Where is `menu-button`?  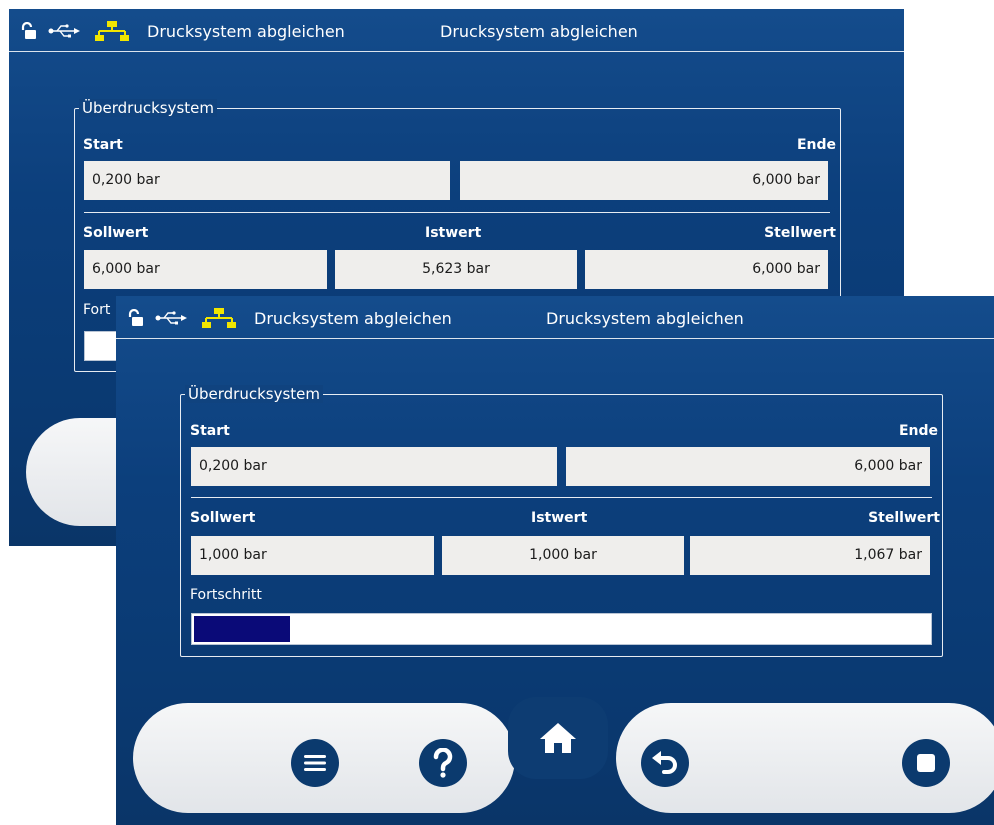
menu-button is located at coordinates (315, 763).